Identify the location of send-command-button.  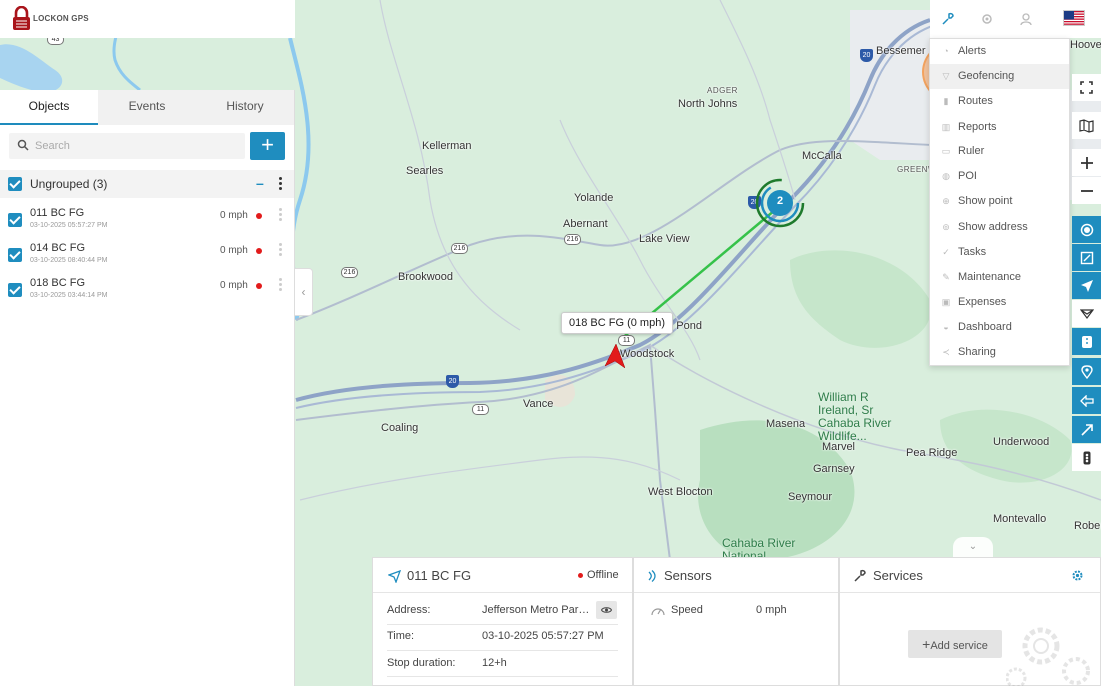
(1086, 429).